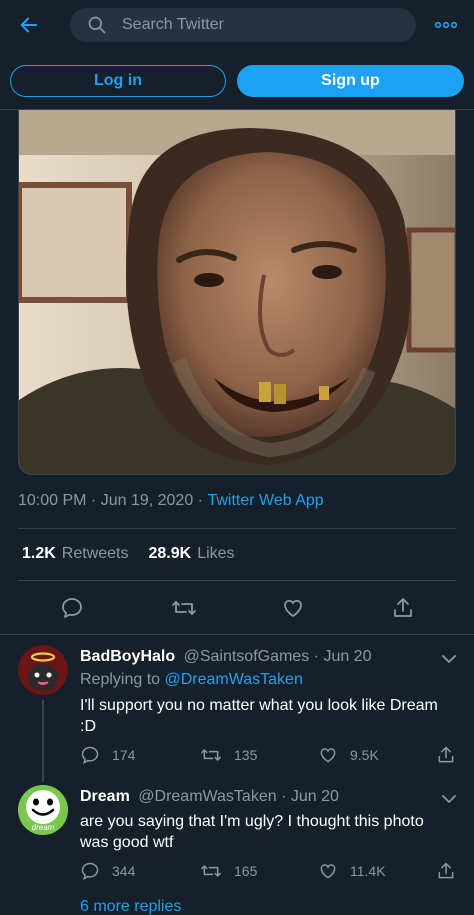 The height and width of the screenshot is (915, 474). Describe the element at coordinates (293, 608) in the screenshot. I see `like-icon` at that location.